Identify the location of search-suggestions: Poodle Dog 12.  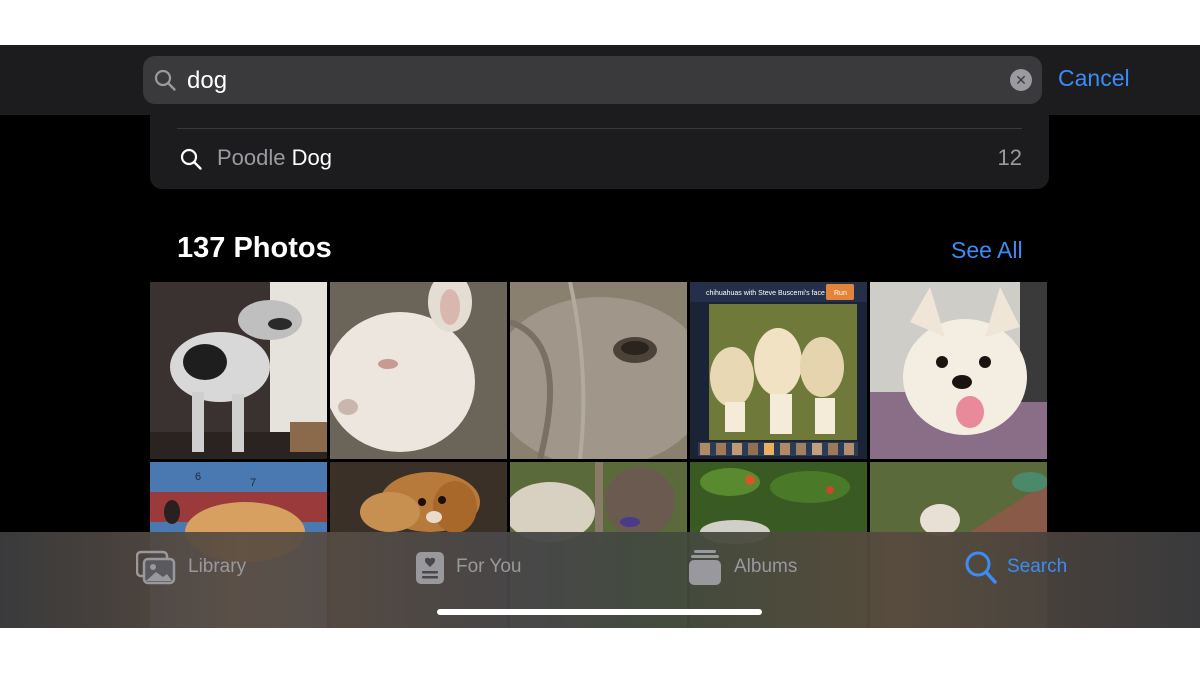
(599, 152).